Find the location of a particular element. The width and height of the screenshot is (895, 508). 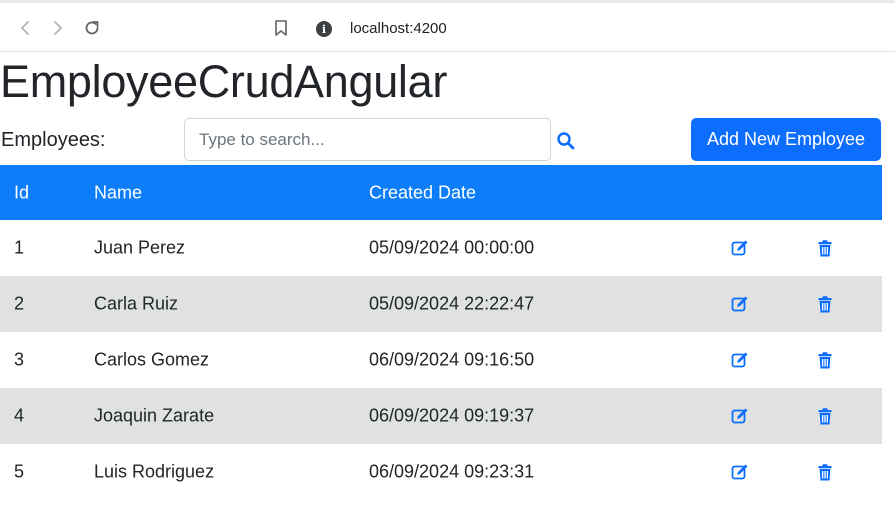

table-row: 2 Carla Ruiz 05/09/2024 22:22:47 is located at coordinates (441, 304).